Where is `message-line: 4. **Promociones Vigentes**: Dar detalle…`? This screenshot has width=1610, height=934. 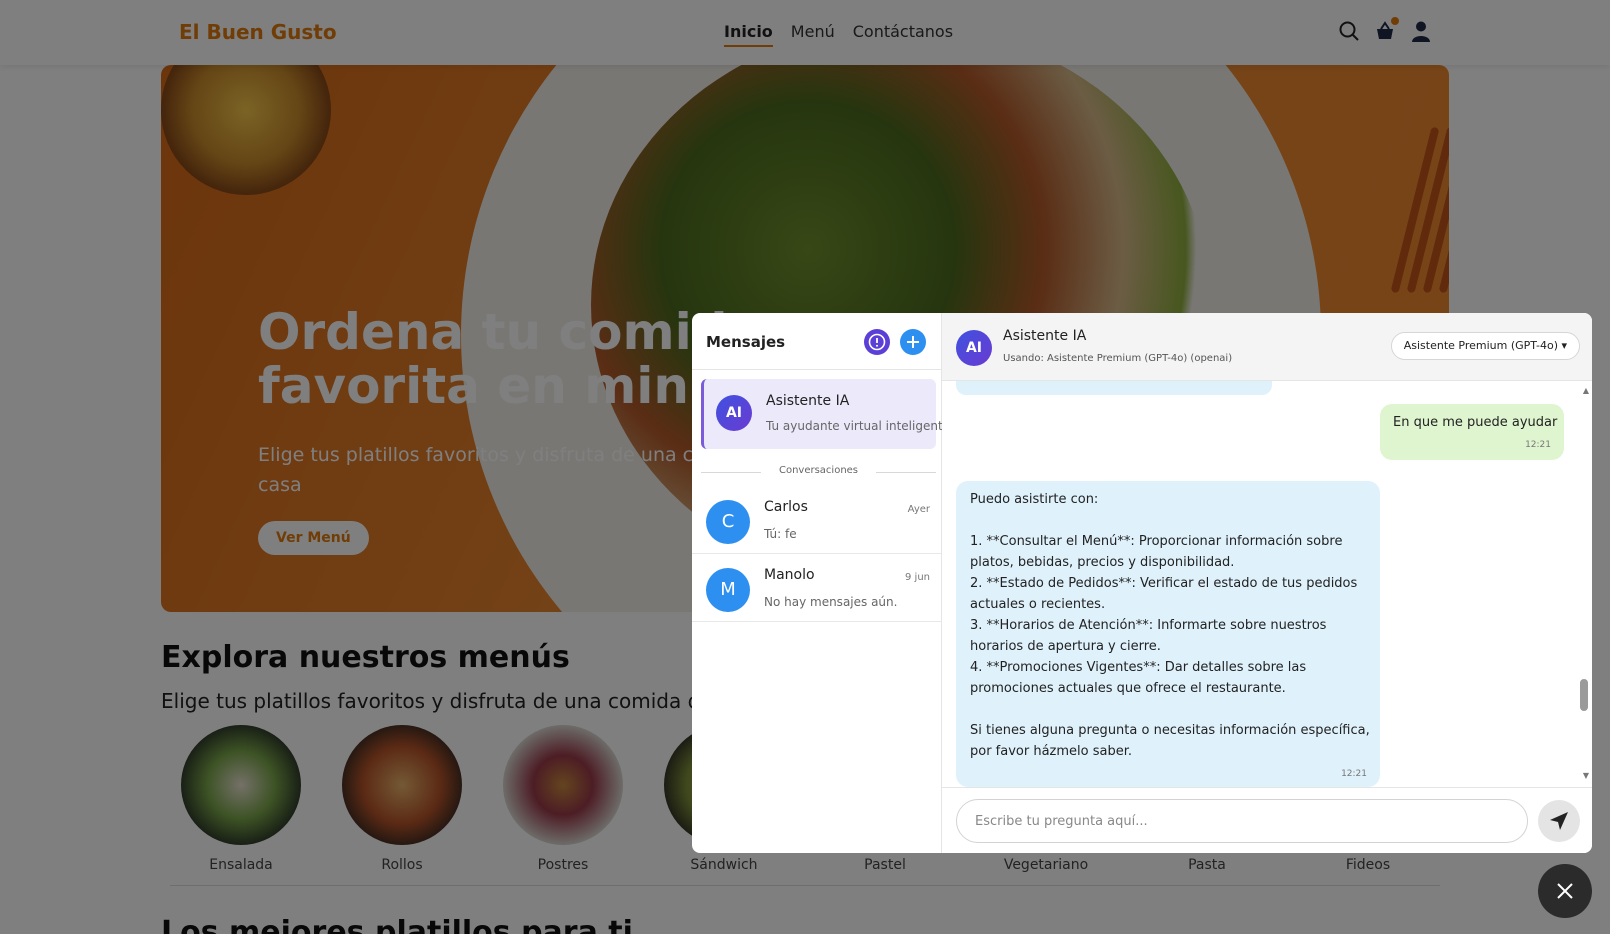
message-line: 4. **Promociones Vigentes**: Dar detalle… is located at coordinates (1138, 667).